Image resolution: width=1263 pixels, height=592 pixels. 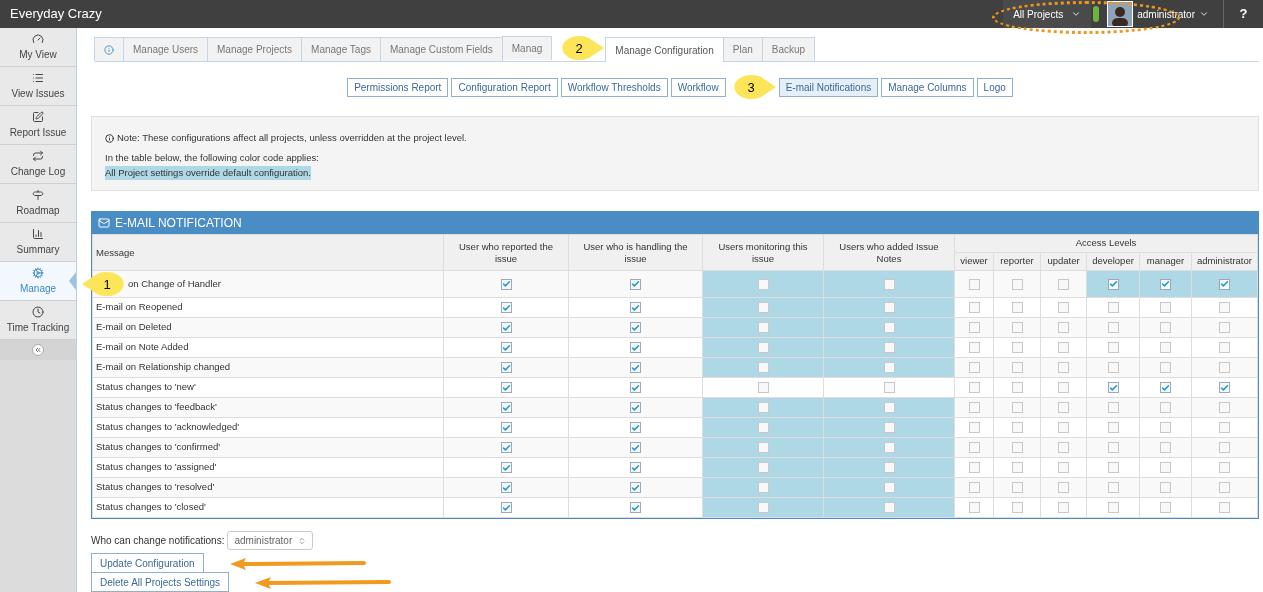 I want to click on project-menu: All Projects, so click(x=1047, y=14).